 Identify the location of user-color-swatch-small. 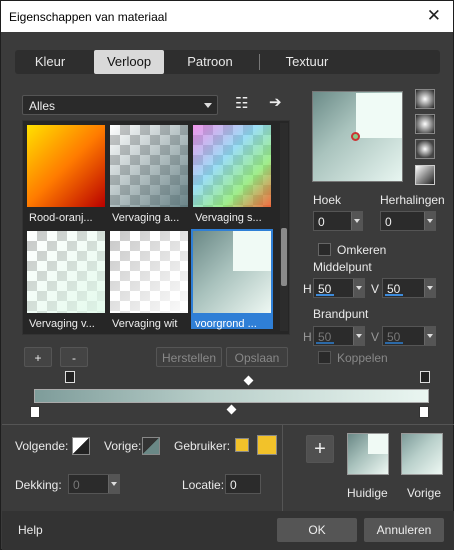
(242, 445).